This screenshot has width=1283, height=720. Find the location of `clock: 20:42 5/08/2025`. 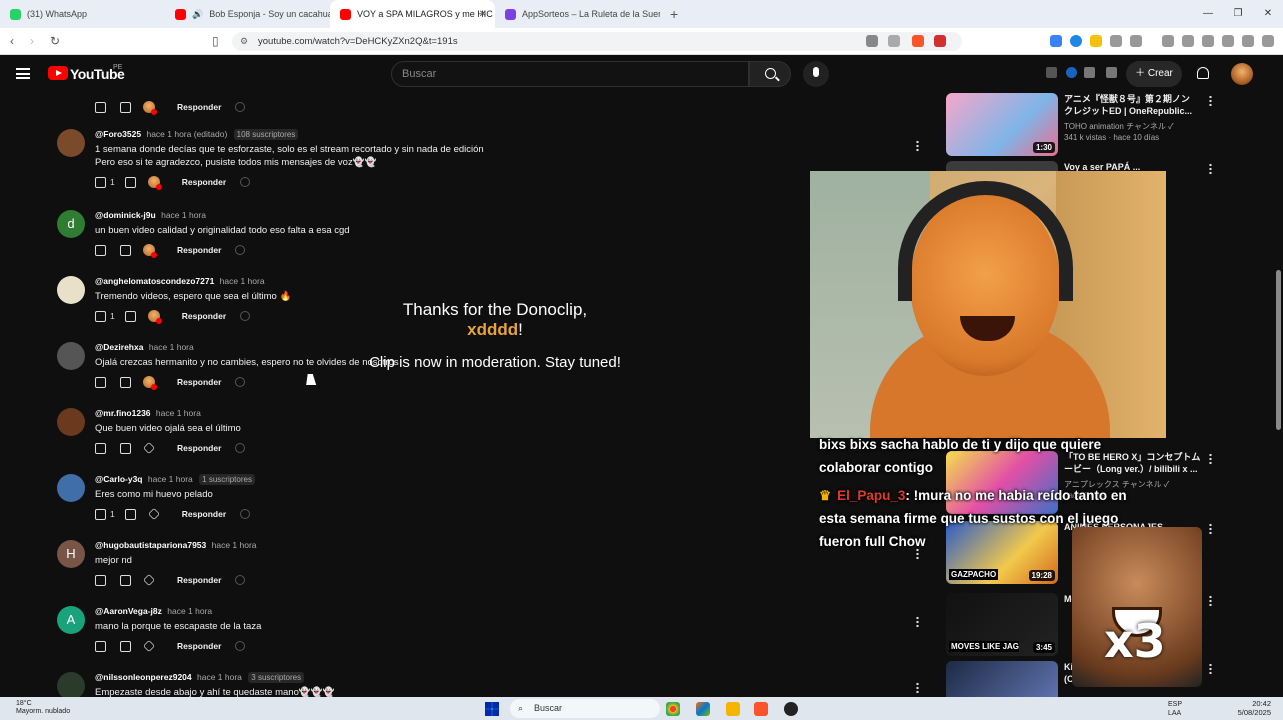

clock: 20:42 5/08/2025 is located at coordinates (1254, 708).